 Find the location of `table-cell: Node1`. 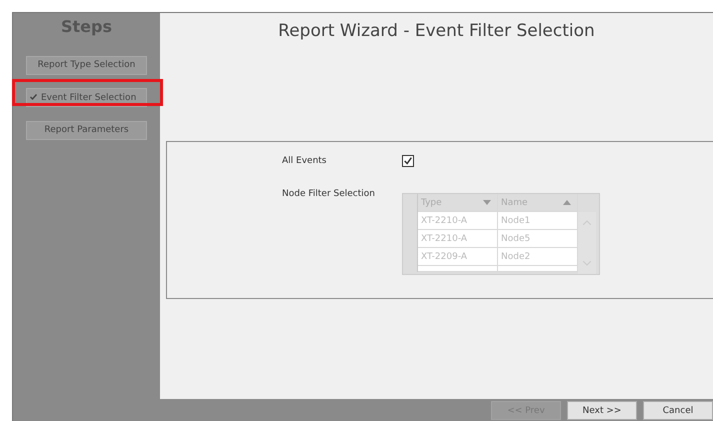

table-cell: Node1 is located at coordinates (538, 221).